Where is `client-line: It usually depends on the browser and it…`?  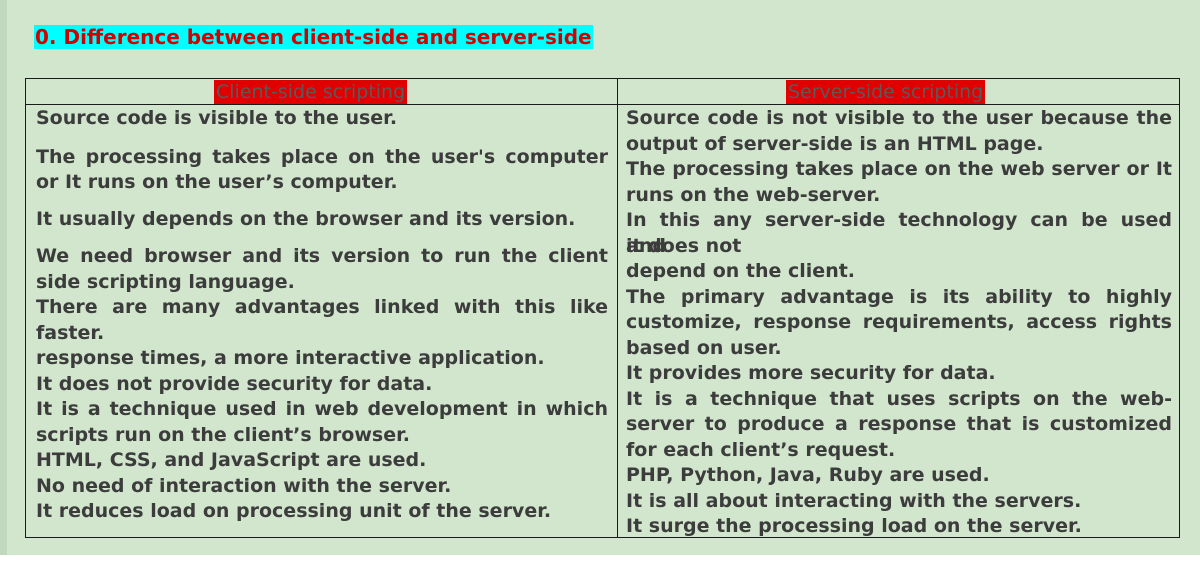
client-line: It usually depends on the browser and it… is located at coordinates (306, 218).